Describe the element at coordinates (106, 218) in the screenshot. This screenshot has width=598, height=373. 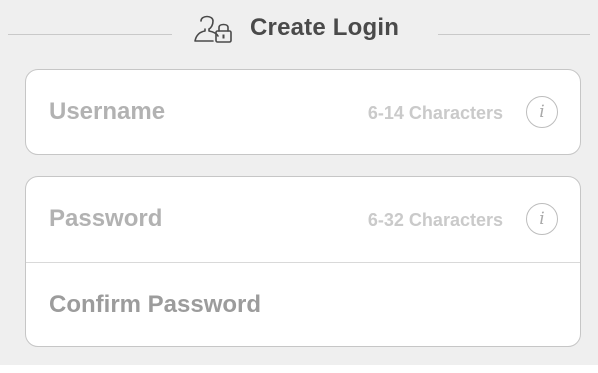
I see `password-placeholder: Password` at that location.